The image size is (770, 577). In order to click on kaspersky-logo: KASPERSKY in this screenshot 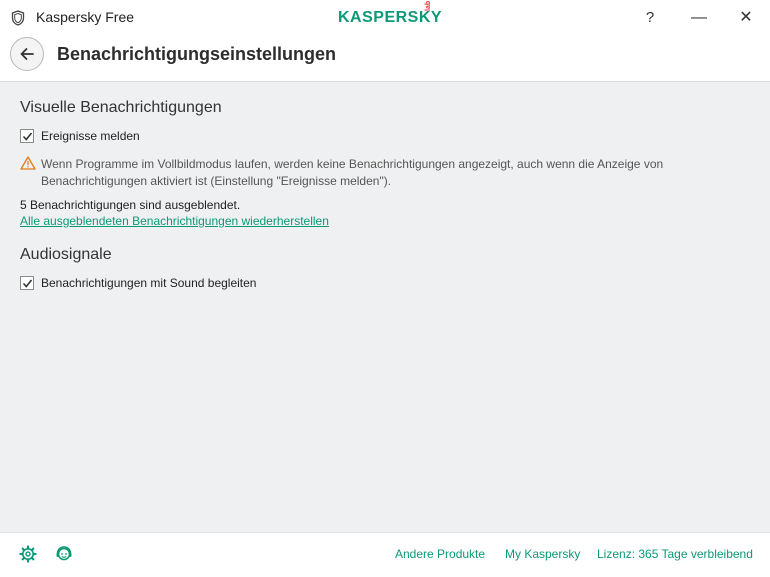, I will do `click(390, 17)`.